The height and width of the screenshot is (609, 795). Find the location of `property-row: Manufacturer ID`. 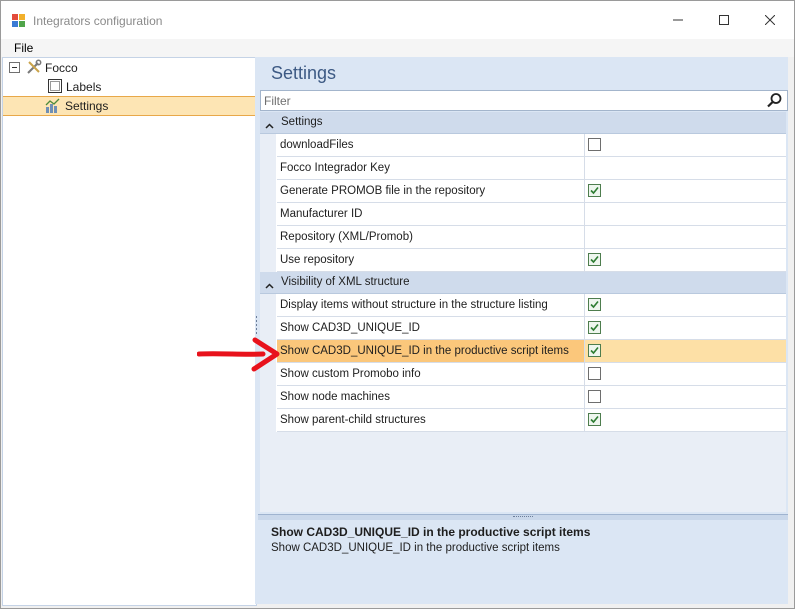

property-row: Manufacturer ID is located at coordinates (523, 214).